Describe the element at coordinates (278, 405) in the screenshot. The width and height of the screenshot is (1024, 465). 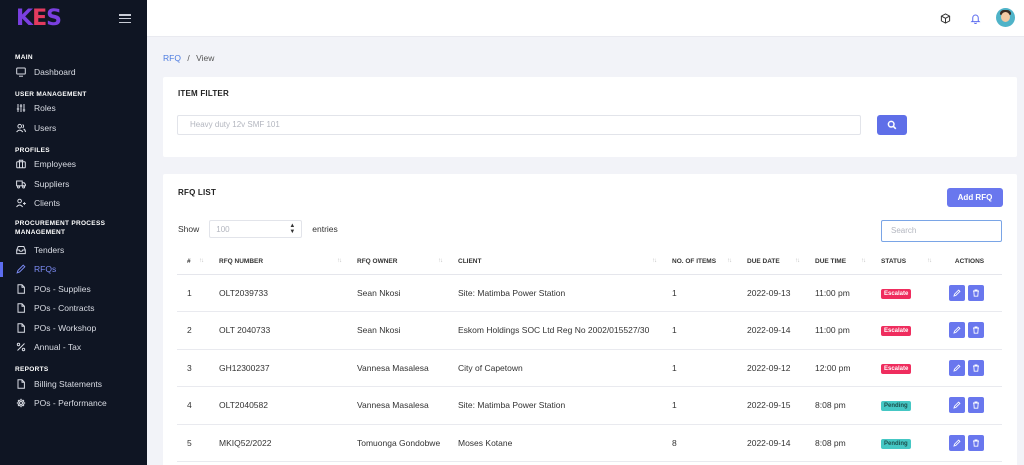
I see `rfq-number: OLT2040582` at that location.